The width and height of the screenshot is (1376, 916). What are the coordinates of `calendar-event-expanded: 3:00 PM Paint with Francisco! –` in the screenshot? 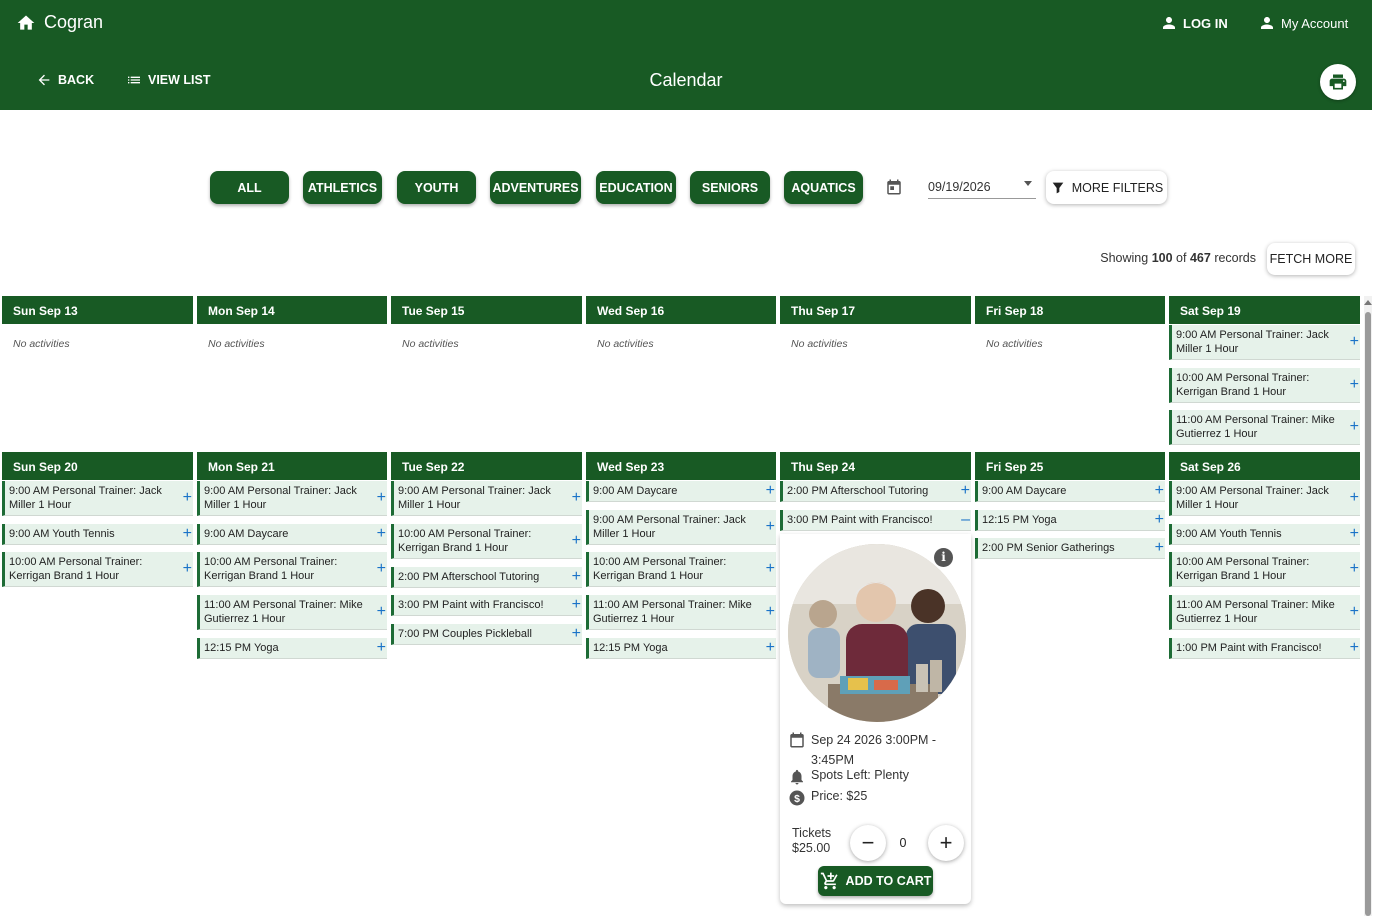 It's located at (875, 520).